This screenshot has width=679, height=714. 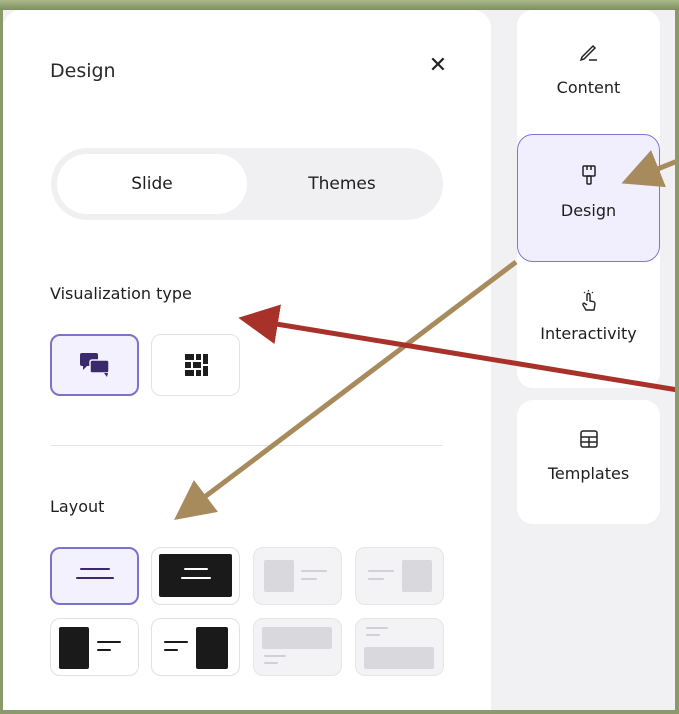 I want to click on panel-title: Design, so click(x=83, y=71).